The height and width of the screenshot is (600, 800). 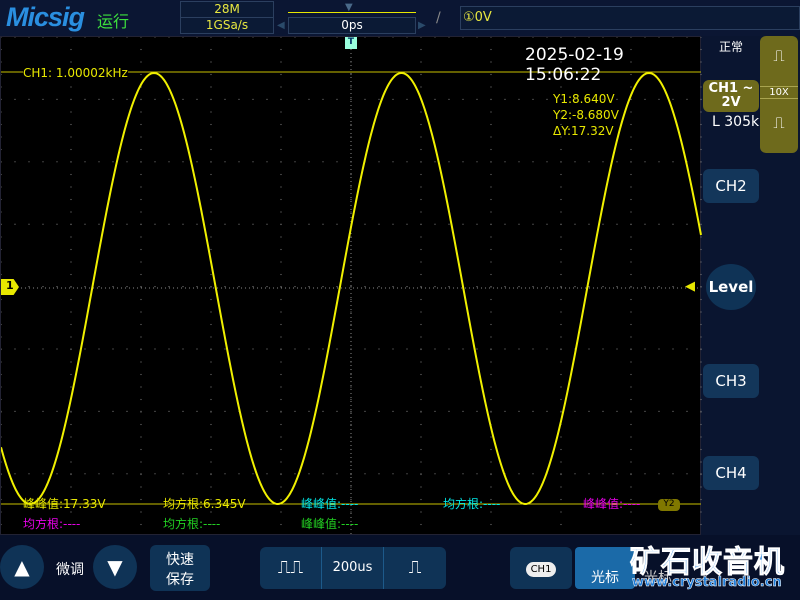 I want to click on timebase-value: 200us, so click(x=353, y=568).